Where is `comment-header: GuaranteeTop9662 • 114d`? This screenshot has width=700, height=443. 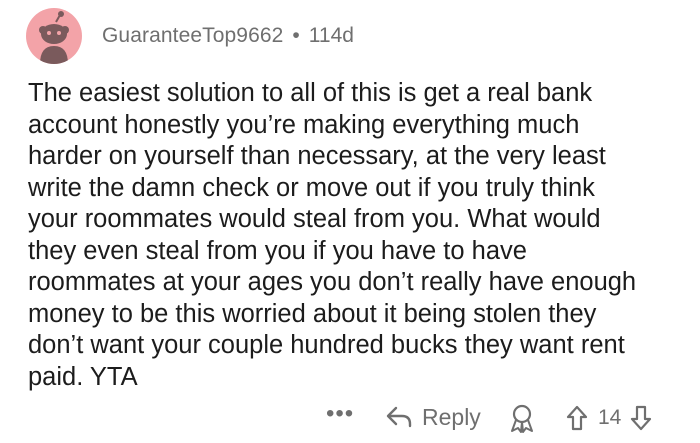 comment-header: GuaranteeTop9662 • 114d is located at coordinates (190, 36).